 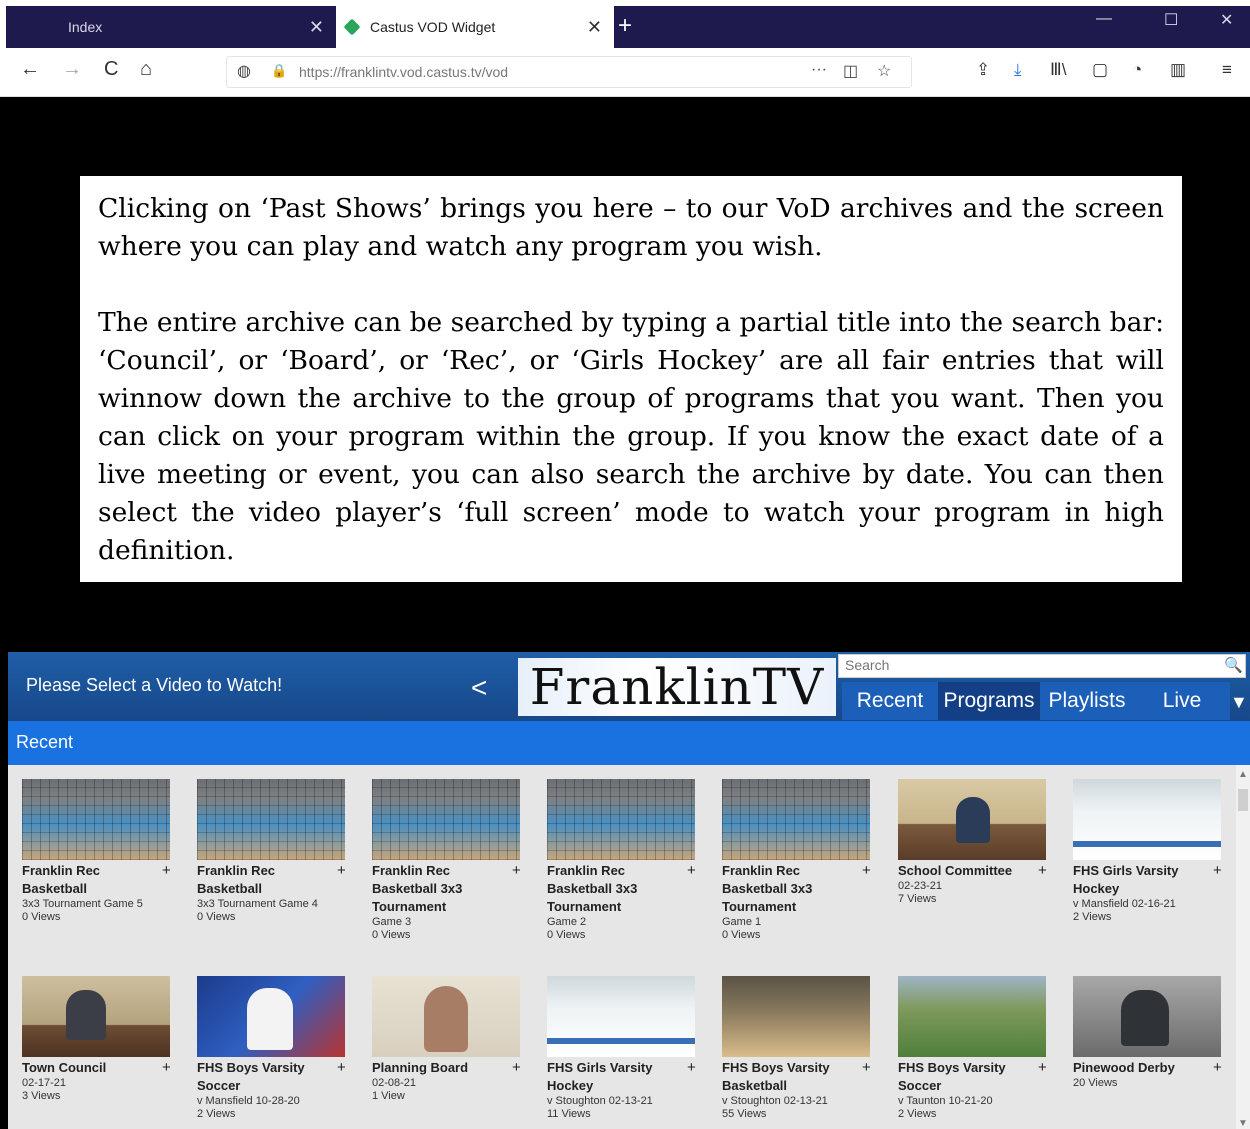 What do you see at coordinates (1137, 70) in the screenshot?
I see `extension-icon: ◔` at bounding box center [1137, 70].